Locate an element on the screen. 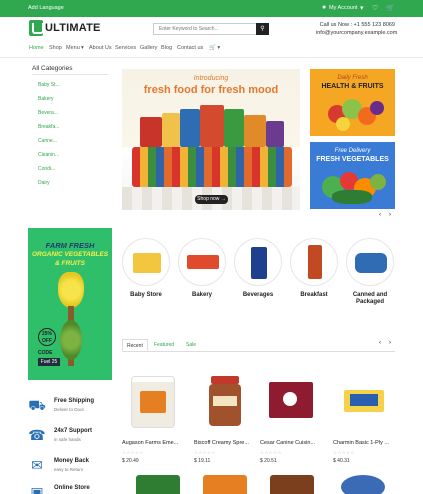 This screenshot has height=494, width=423. user-icon: ● is located at coordinates (324, 7).